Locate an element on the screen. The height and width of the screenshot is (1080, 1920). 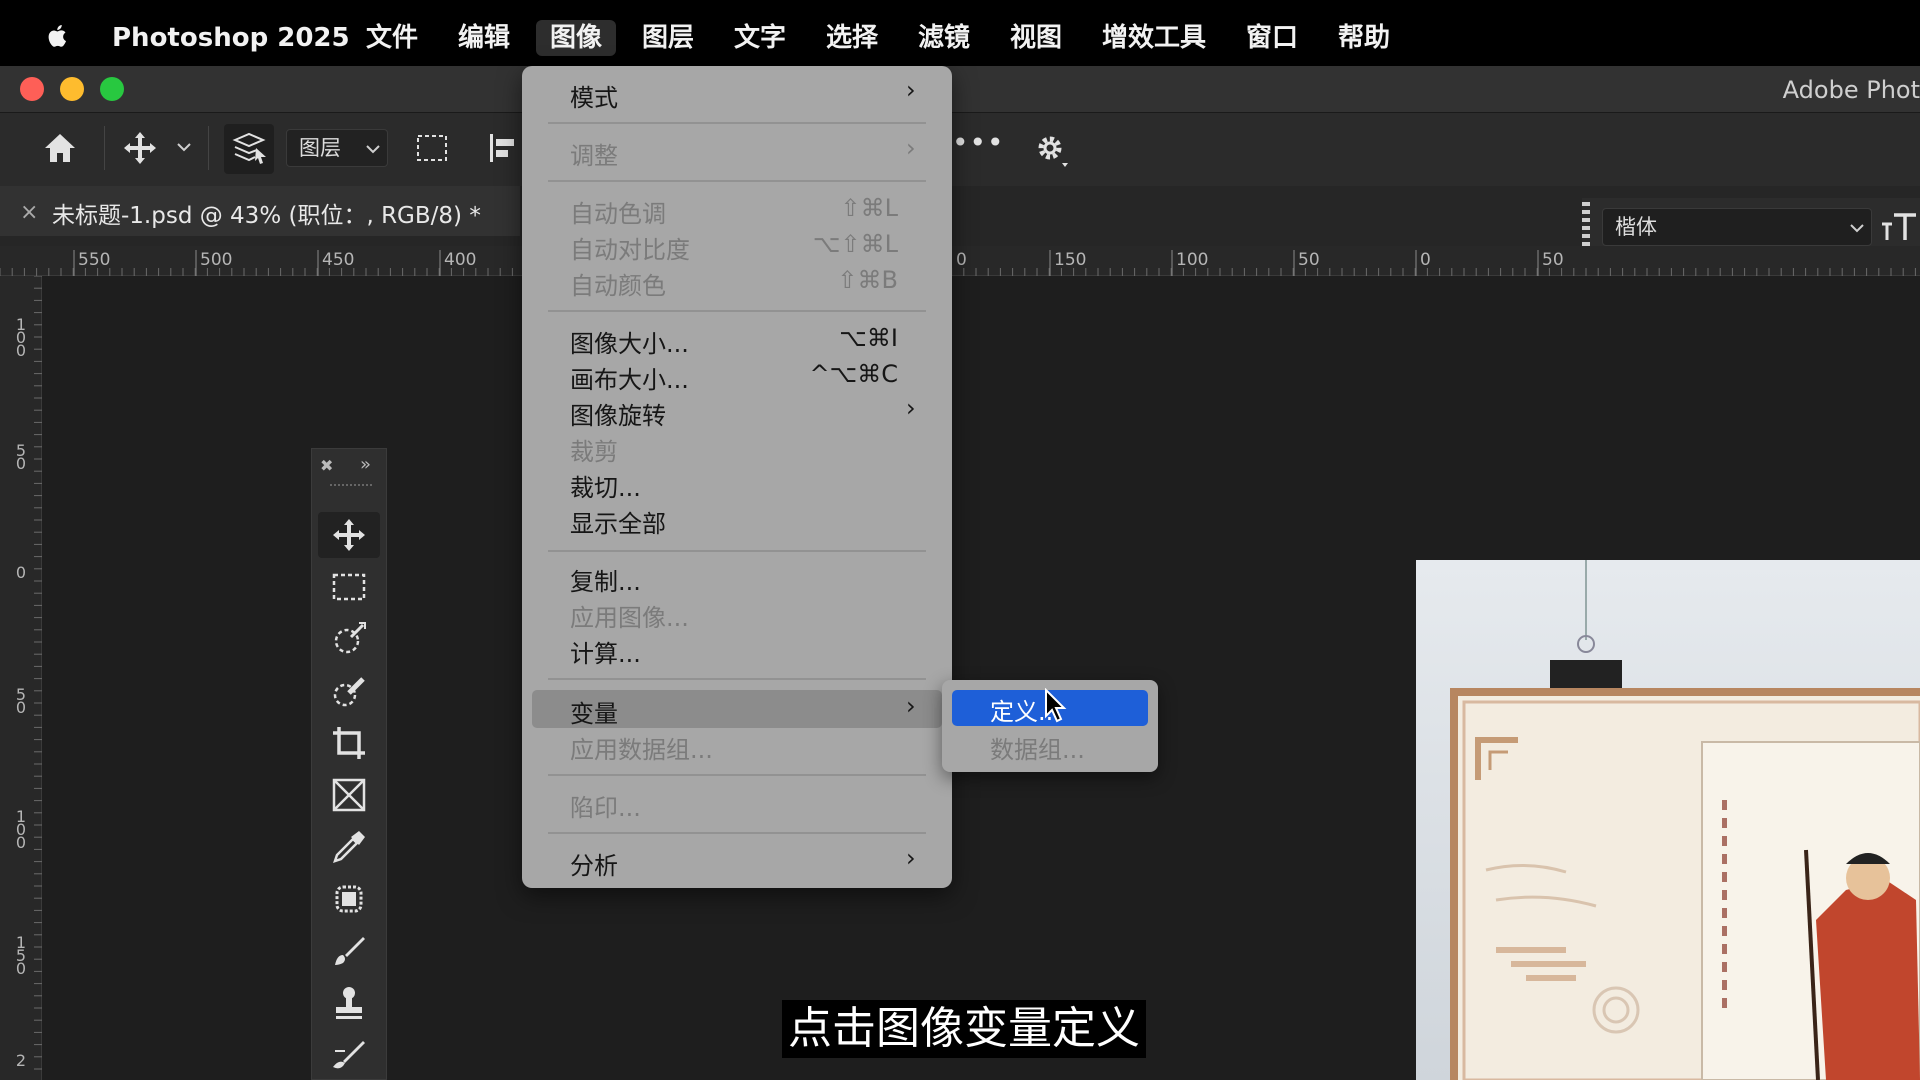
tool-frame is located at coordinates (349, 795).